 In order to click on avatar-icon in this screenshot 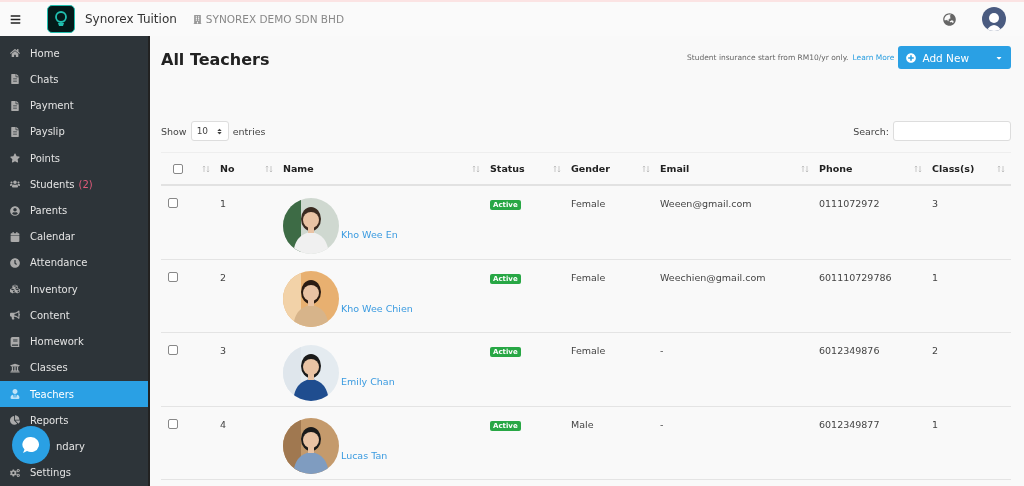, I will do `click(994, 19)`.